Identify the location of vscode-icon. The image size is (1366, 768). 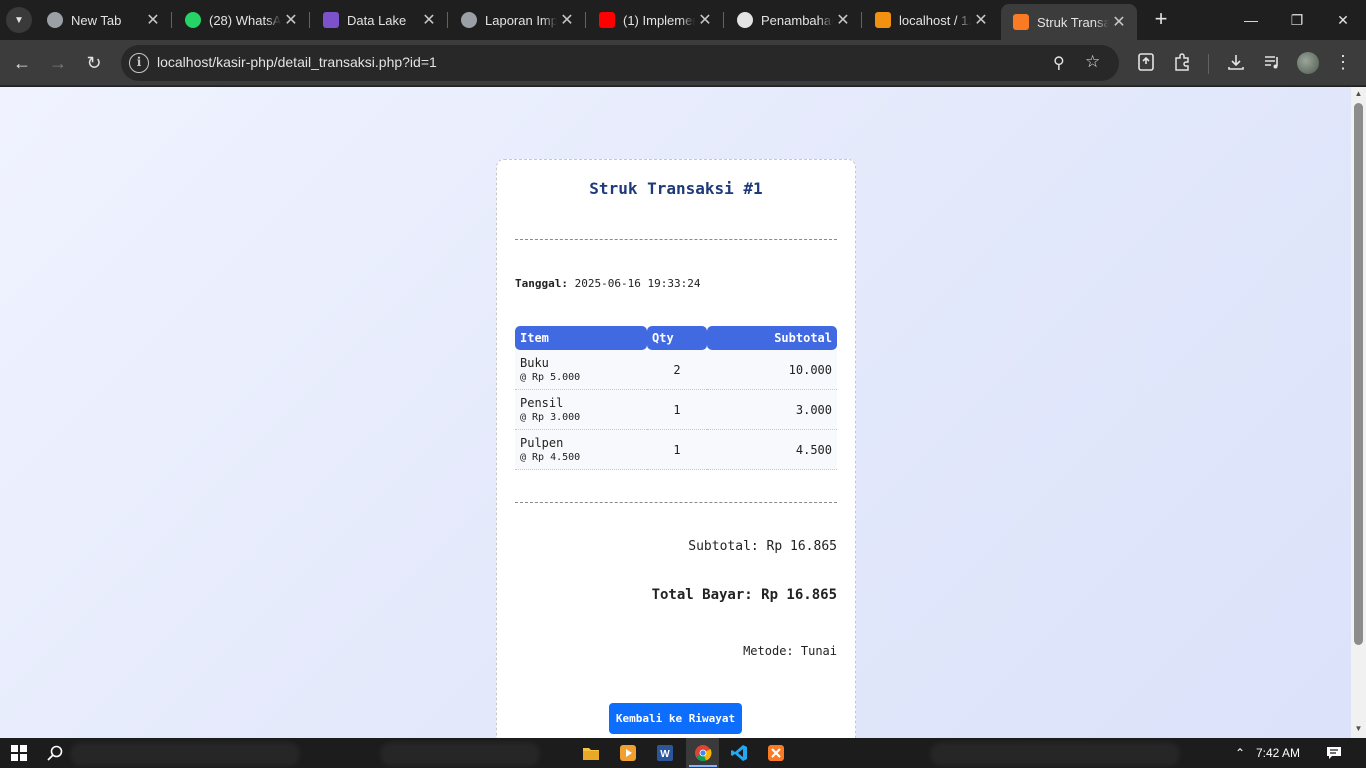
(739, 753).